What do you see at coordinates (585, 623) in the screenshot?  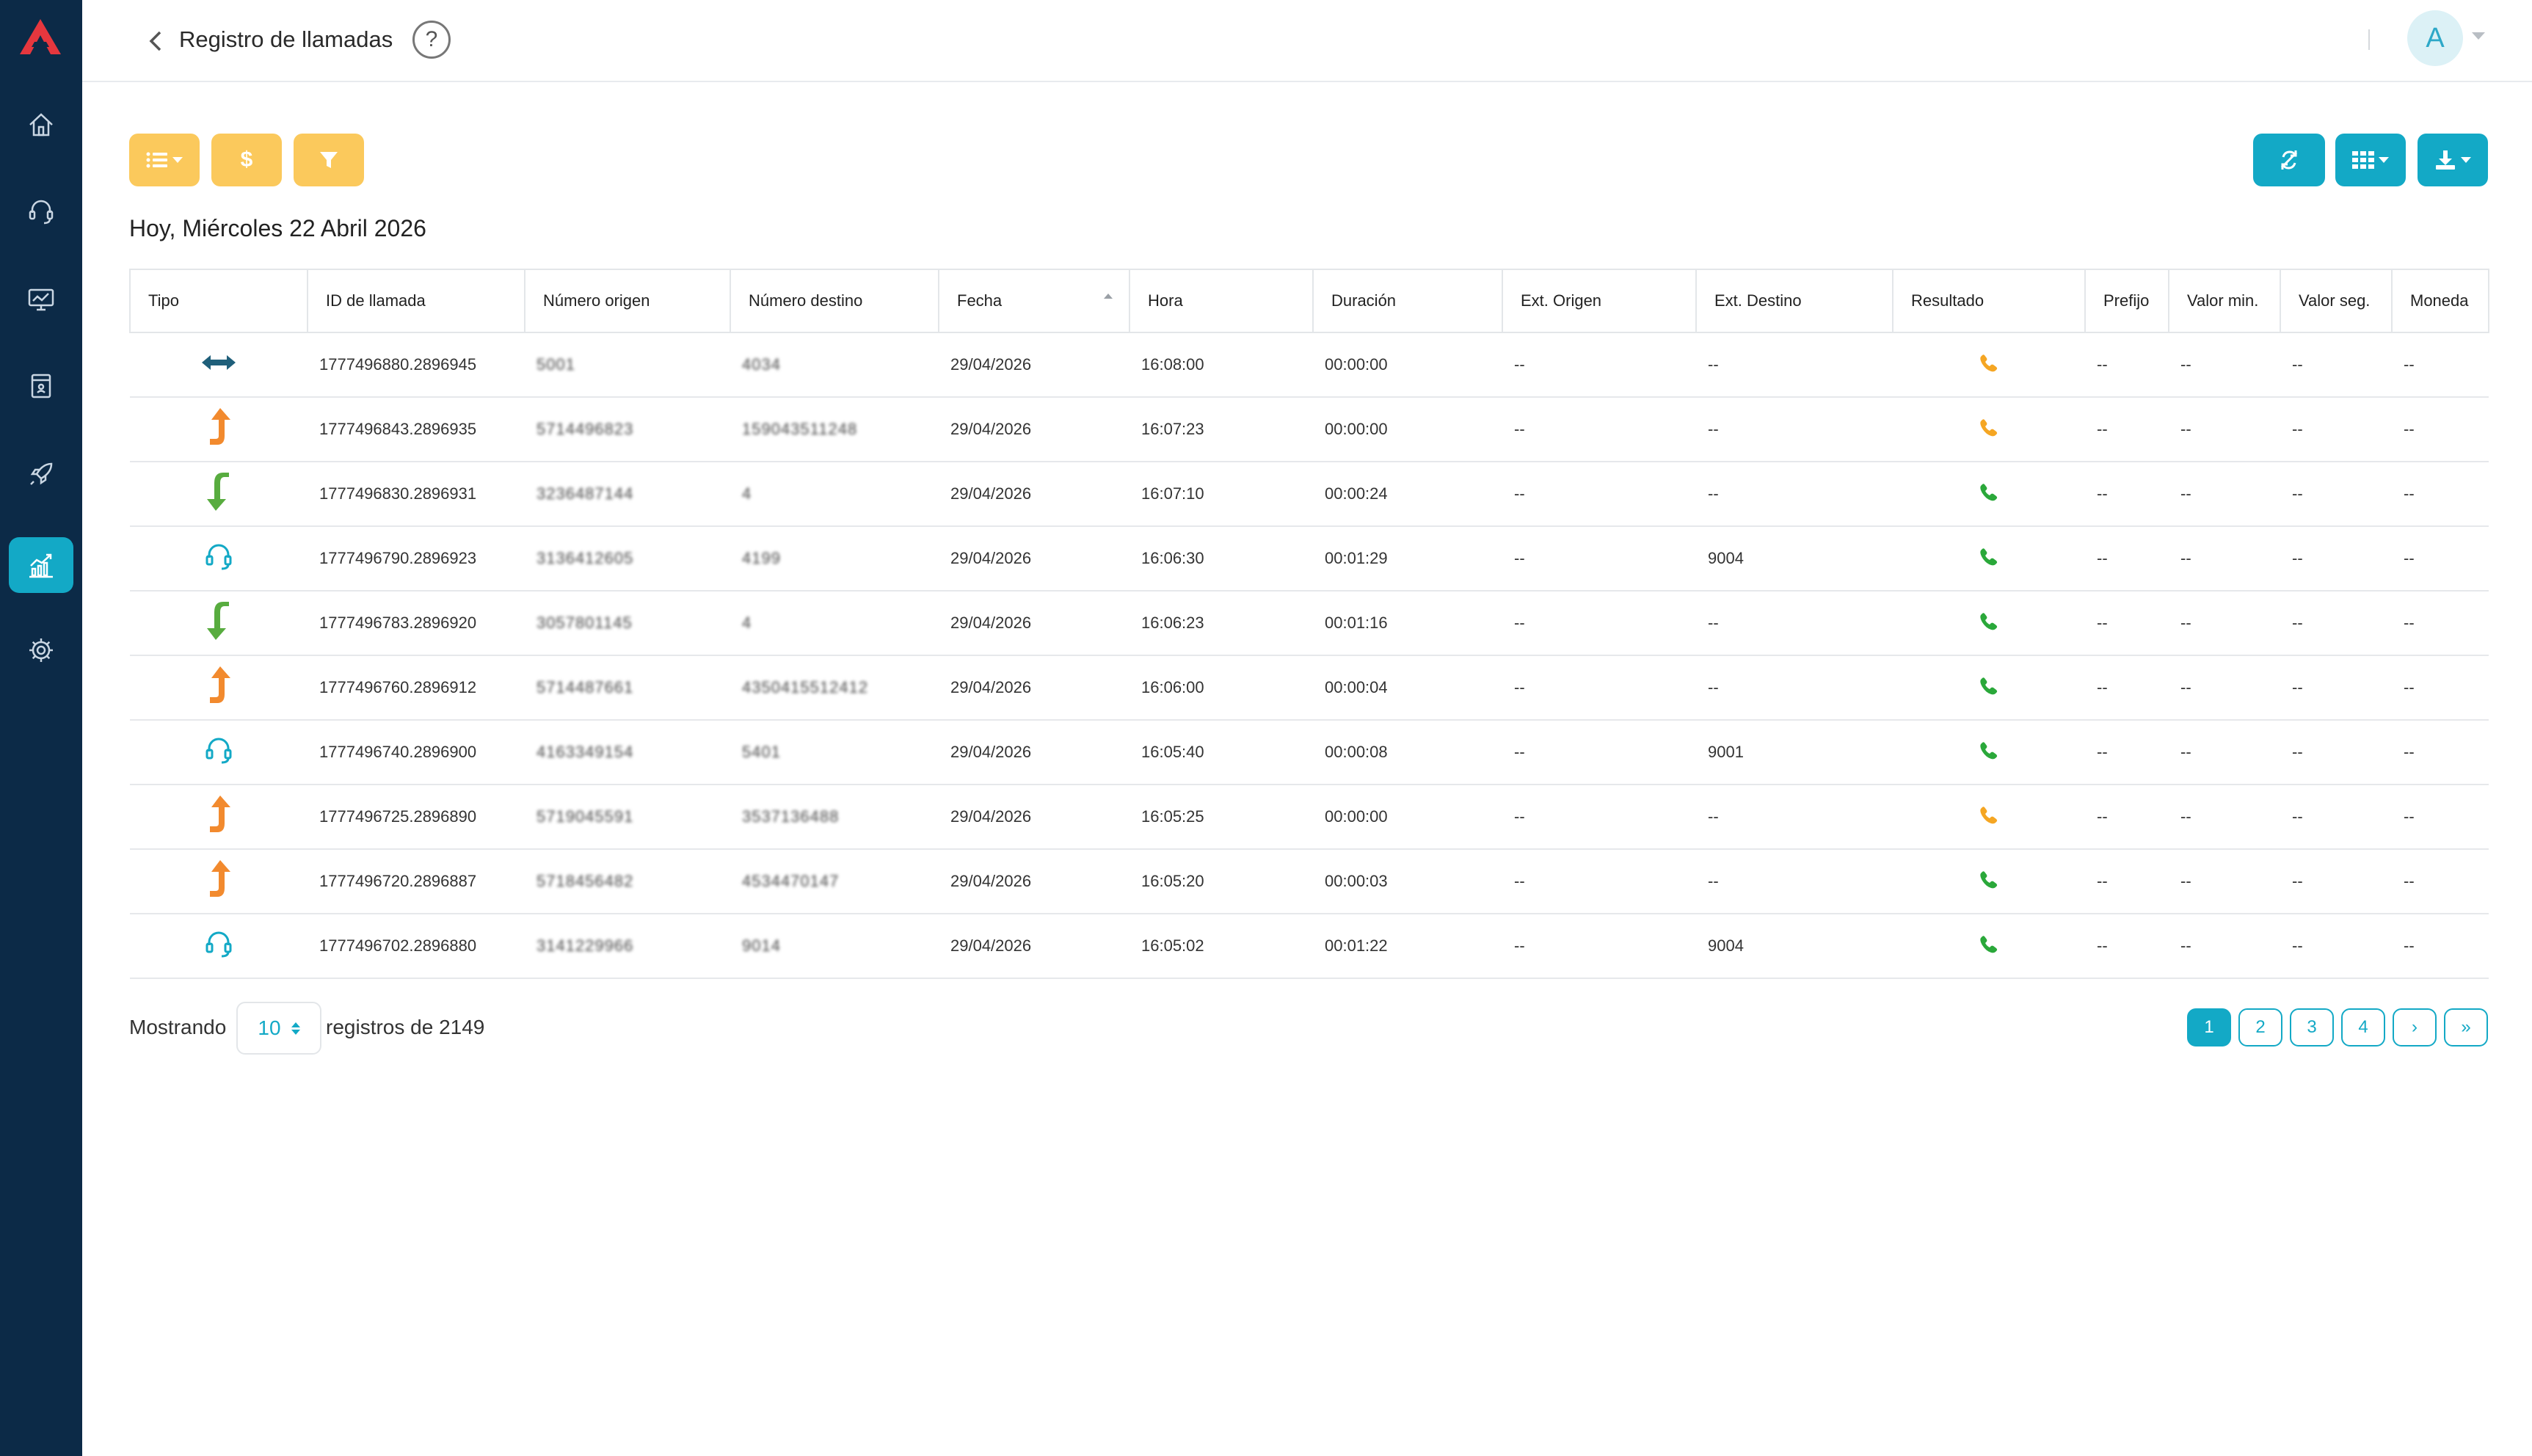 I see `masked-number: 3057801145` at bounding box center [585, 623].